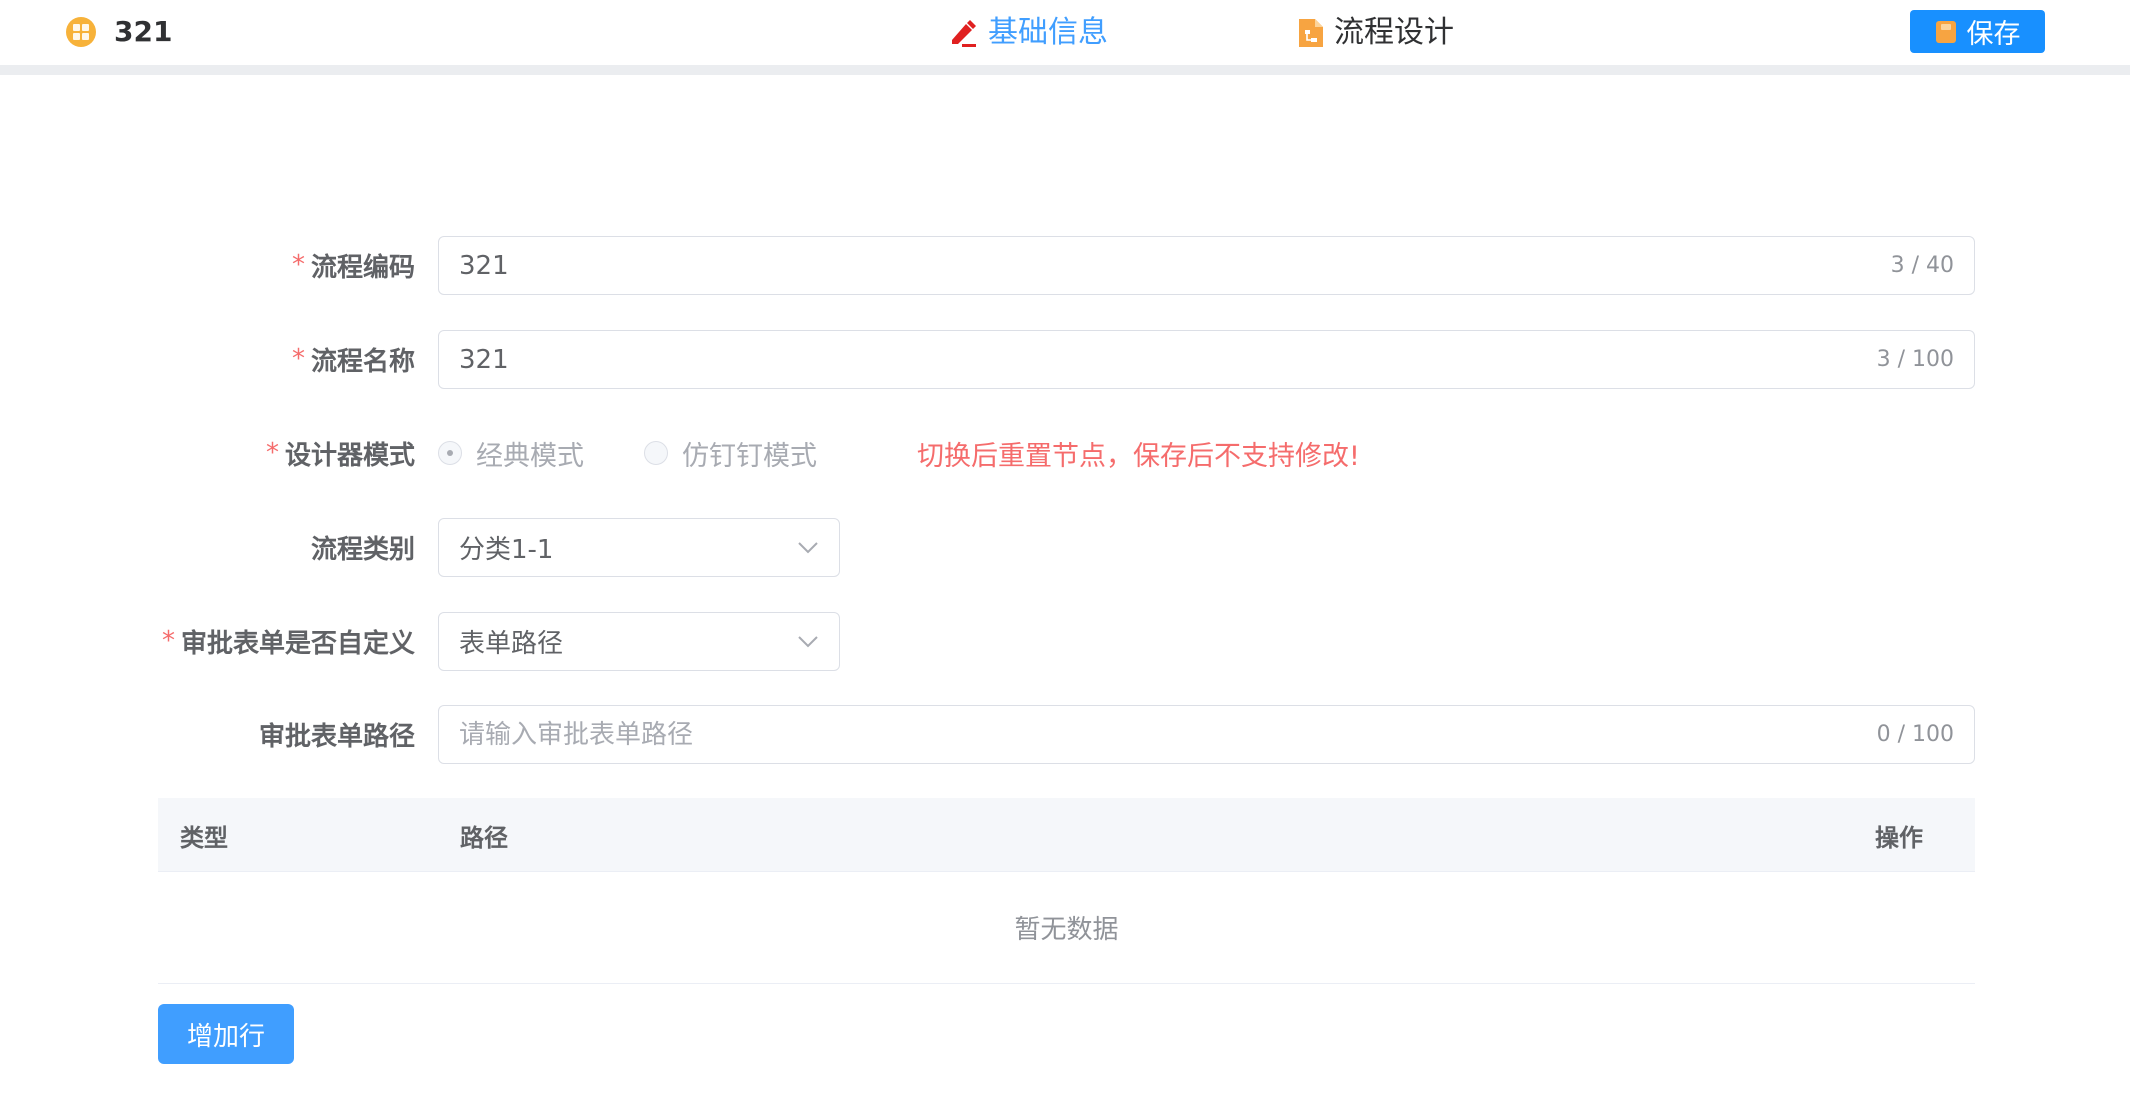 The width and height of the screenshot is (2130, 1104). Describe the element at coordinates (1394, 32) in the screenshot. I see `tab-flow-design-label: 流程设计` at that location.